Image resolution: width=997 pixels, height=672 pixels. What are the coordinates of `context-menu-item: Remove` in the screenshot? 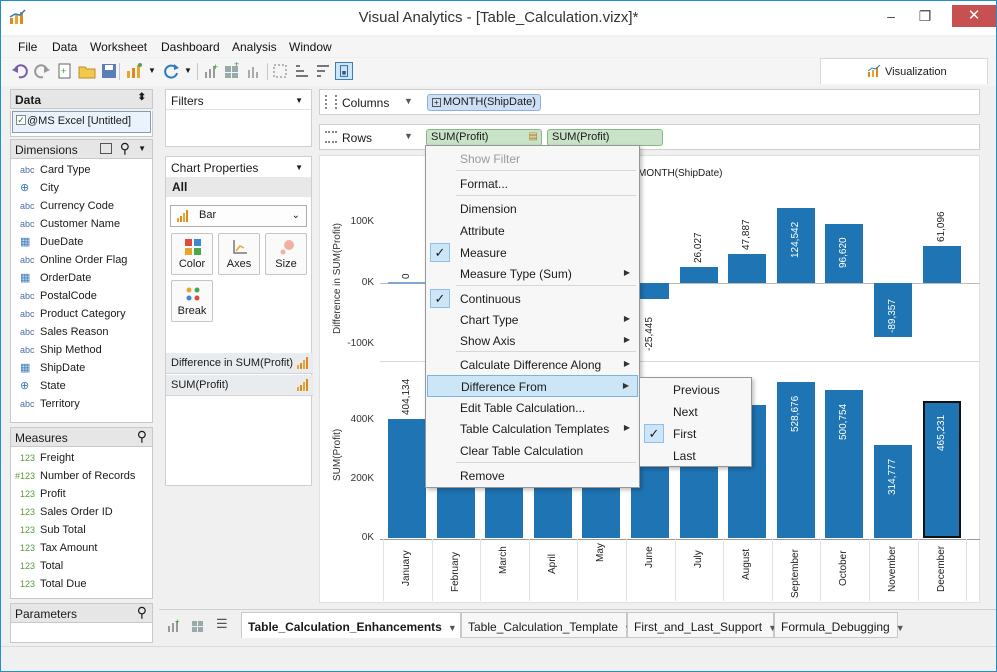 It's located at (532, 476).